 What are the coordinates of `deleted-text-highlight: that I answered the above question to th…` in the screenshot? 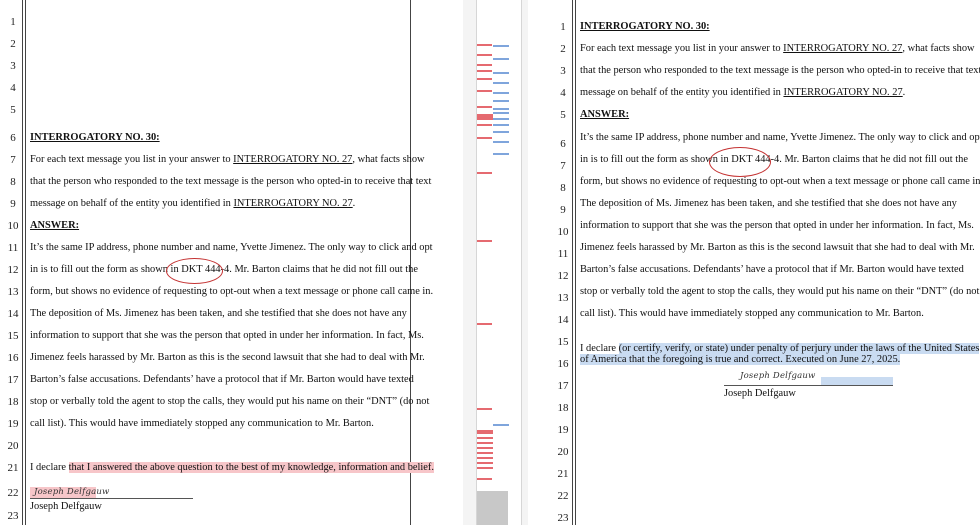 It's located at (251, 467).